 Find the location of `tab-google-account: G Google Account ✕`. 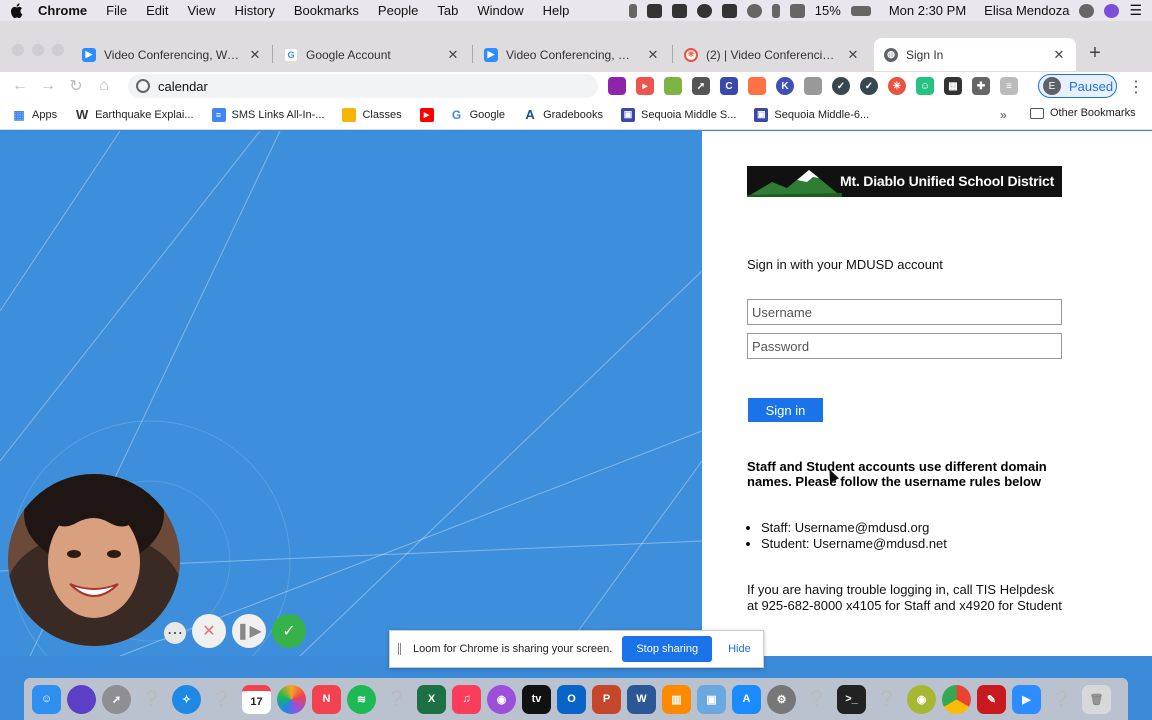

tab-google-account: G Google Account ✕ is located at coordinates (372, 54).